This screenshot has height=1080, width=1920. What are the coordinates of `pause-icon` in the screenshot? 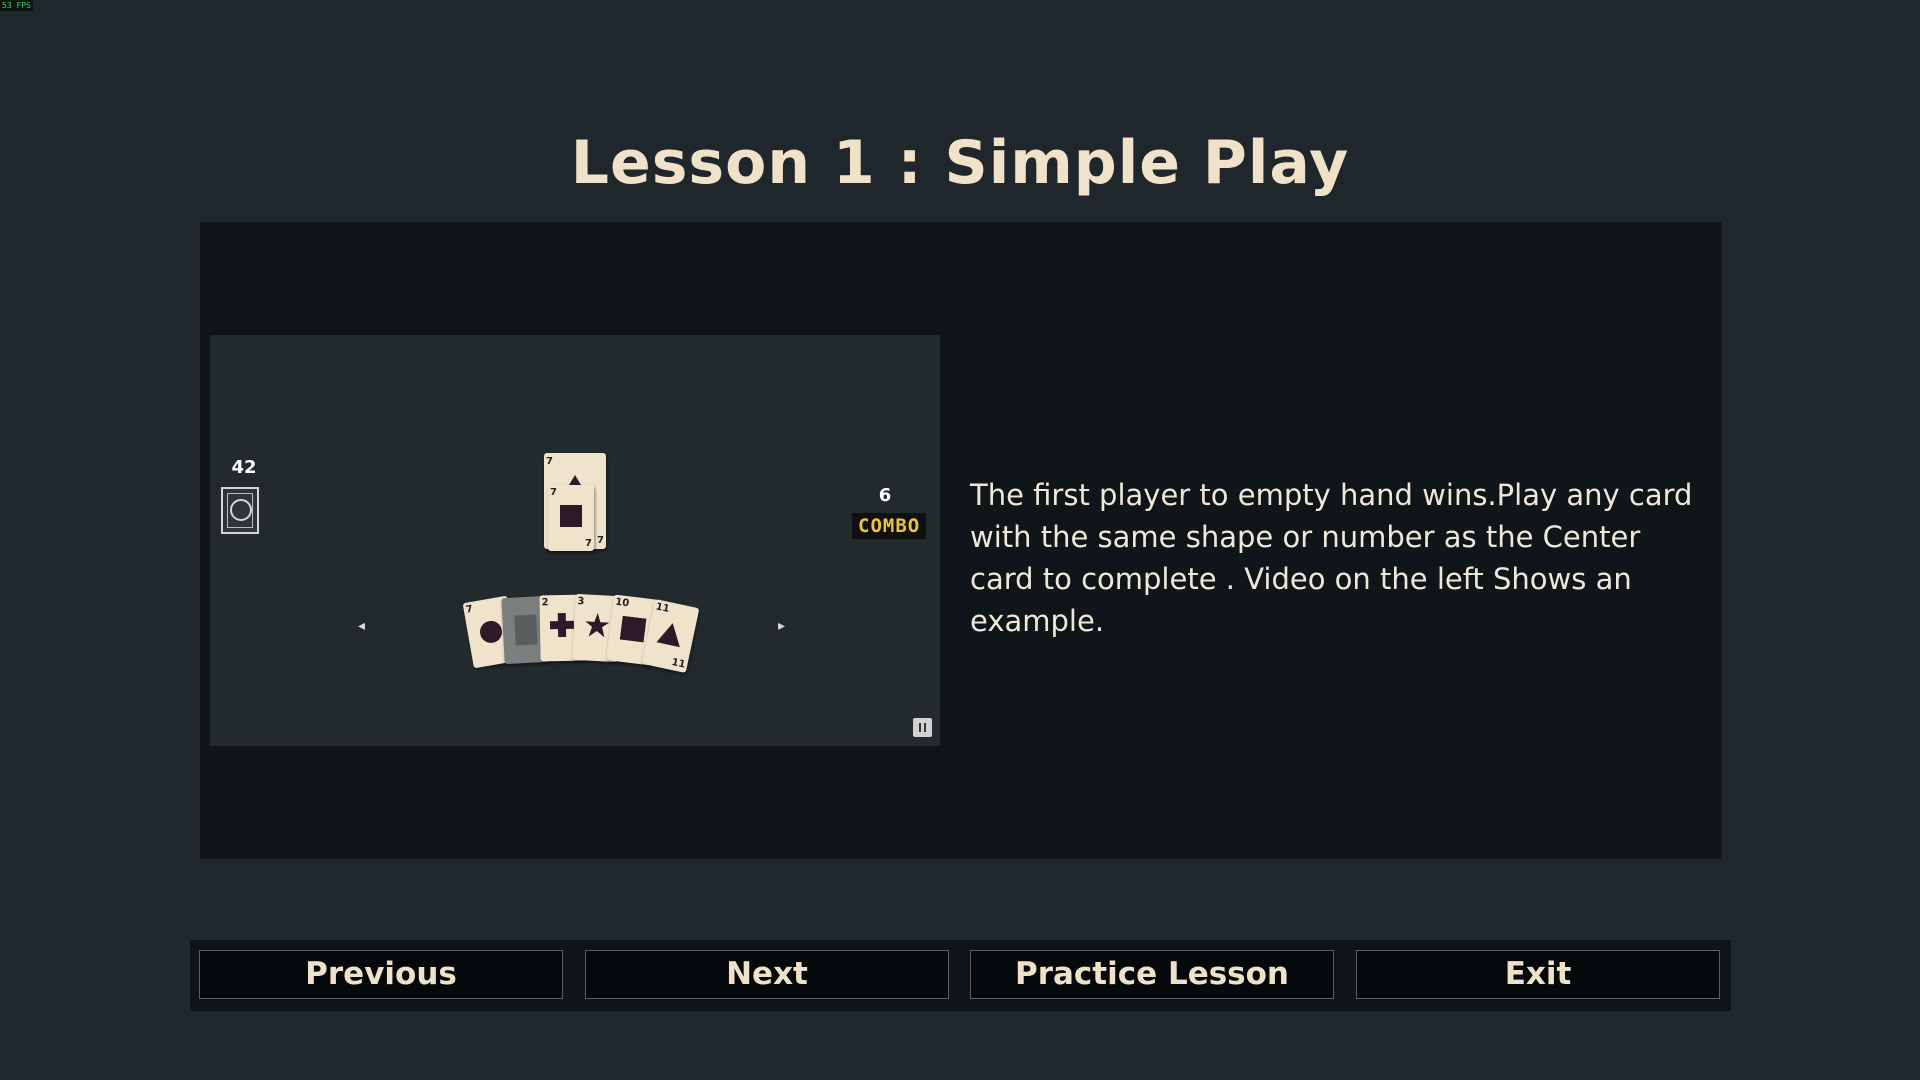 It's located at (922, 727).